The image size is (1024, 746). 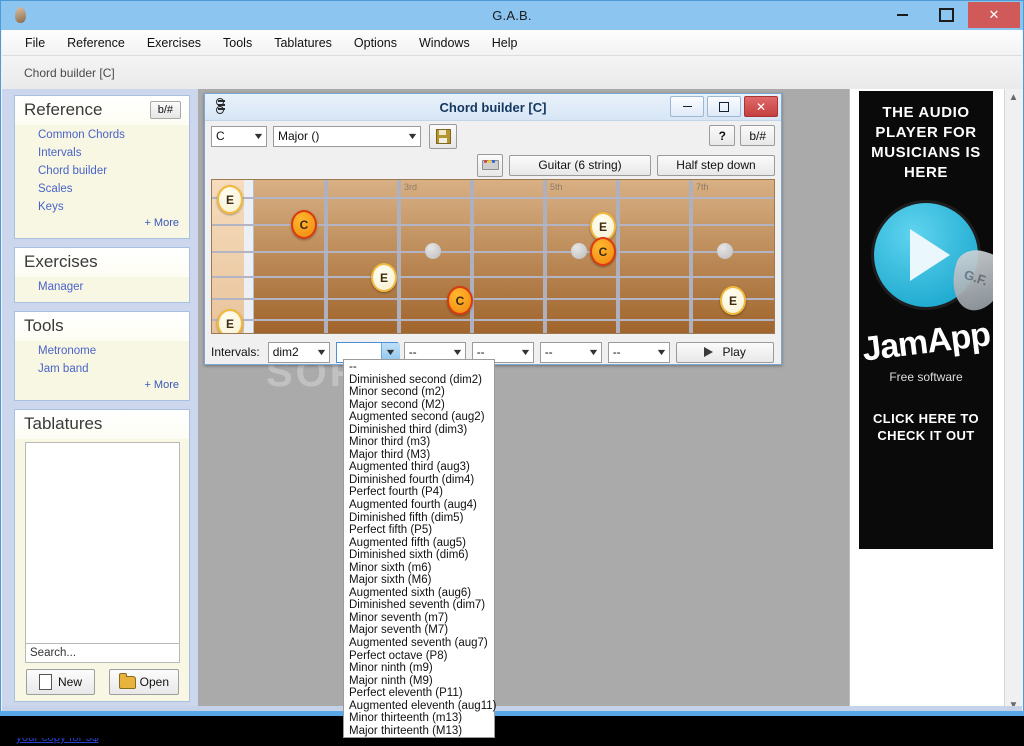 What do you see at coordinates (419, 430) in the screenshot?
I see `interval-option: Diminished third (dim3)` at bounding box center [419, 430].